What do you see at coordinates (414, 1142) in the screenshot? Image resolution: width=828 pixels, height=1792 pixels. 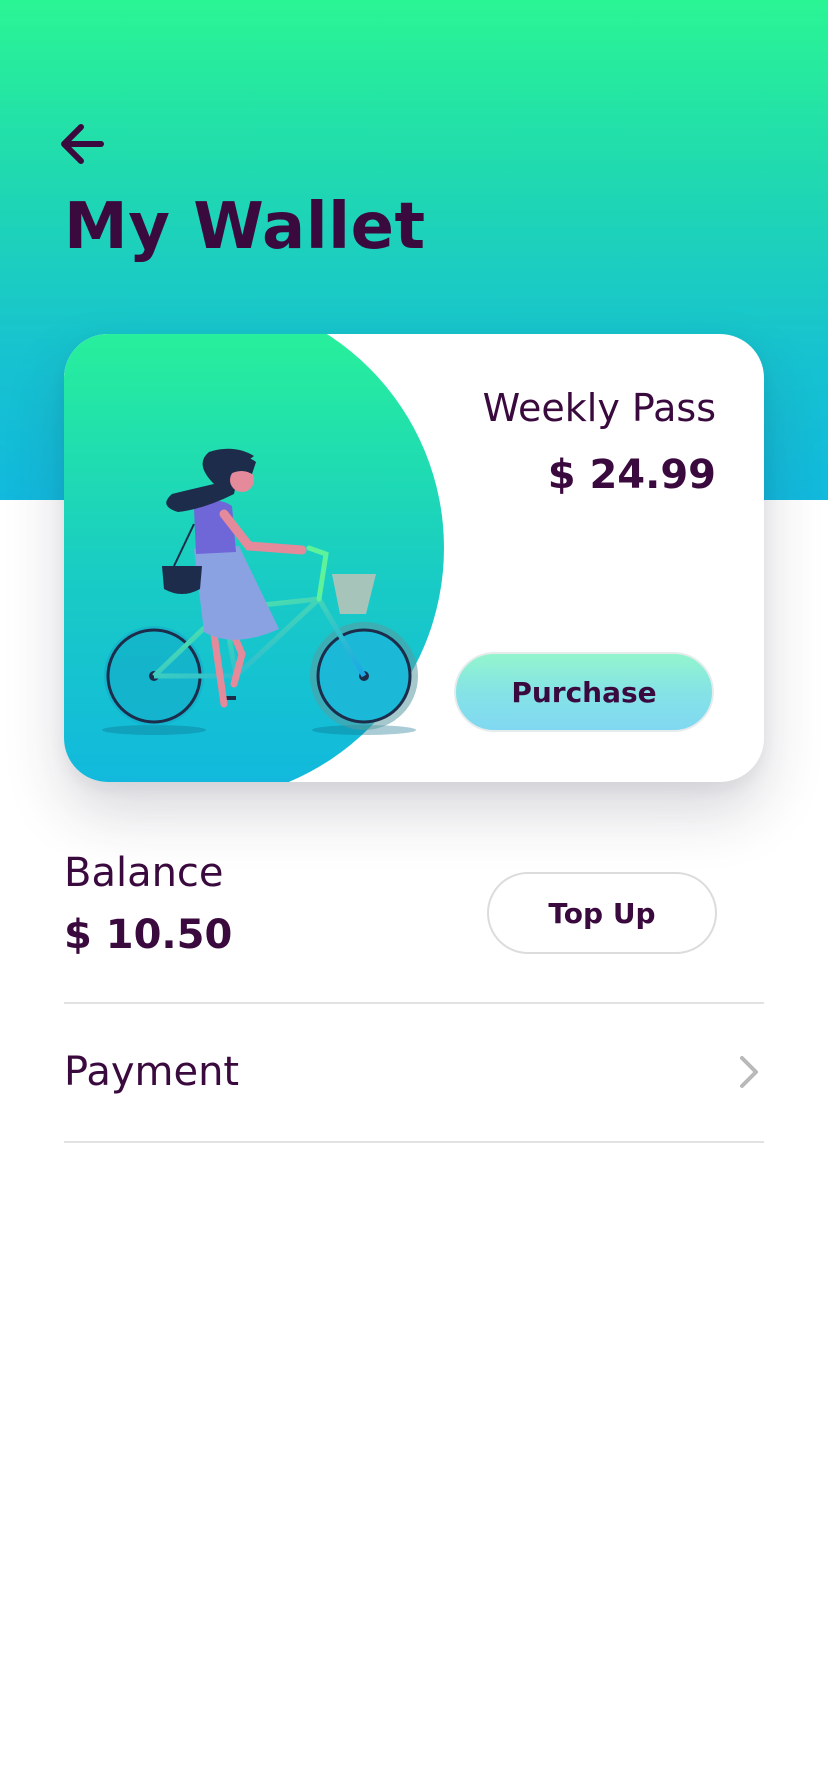 I see `divider` at bounding box center [414, 1142].